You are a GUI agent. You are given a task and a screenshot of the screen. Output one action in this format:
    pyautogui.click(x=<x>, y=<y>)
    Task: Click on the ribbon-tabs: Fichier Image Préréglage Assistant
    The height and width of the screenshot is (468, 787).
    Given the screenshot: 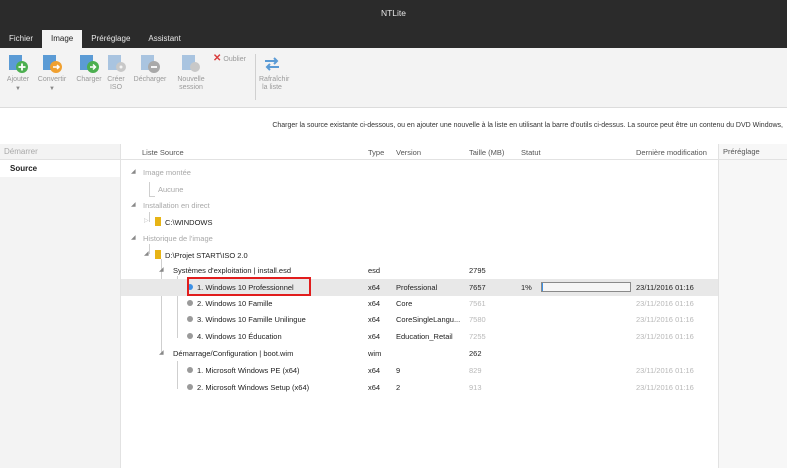 What is the action you would take?
    pyautogui.click(x=95, y=39)
    